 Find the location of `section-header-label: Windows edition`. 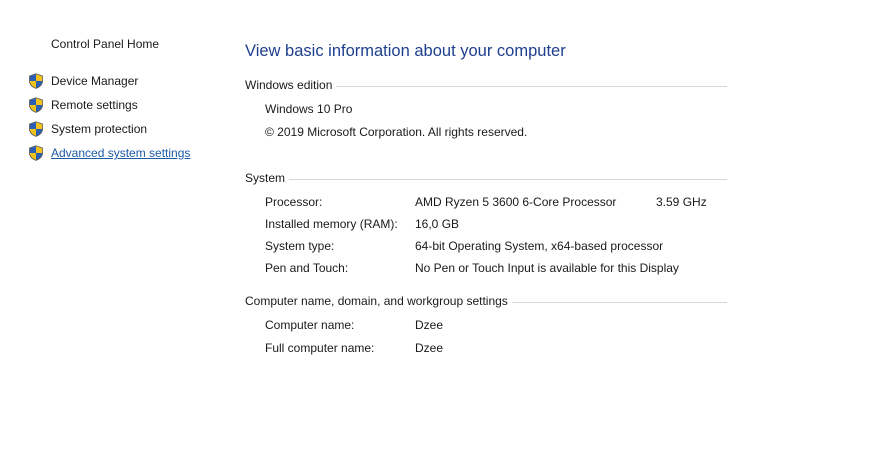

section-header-label: Windows edition is located at coordinates (289, 85).